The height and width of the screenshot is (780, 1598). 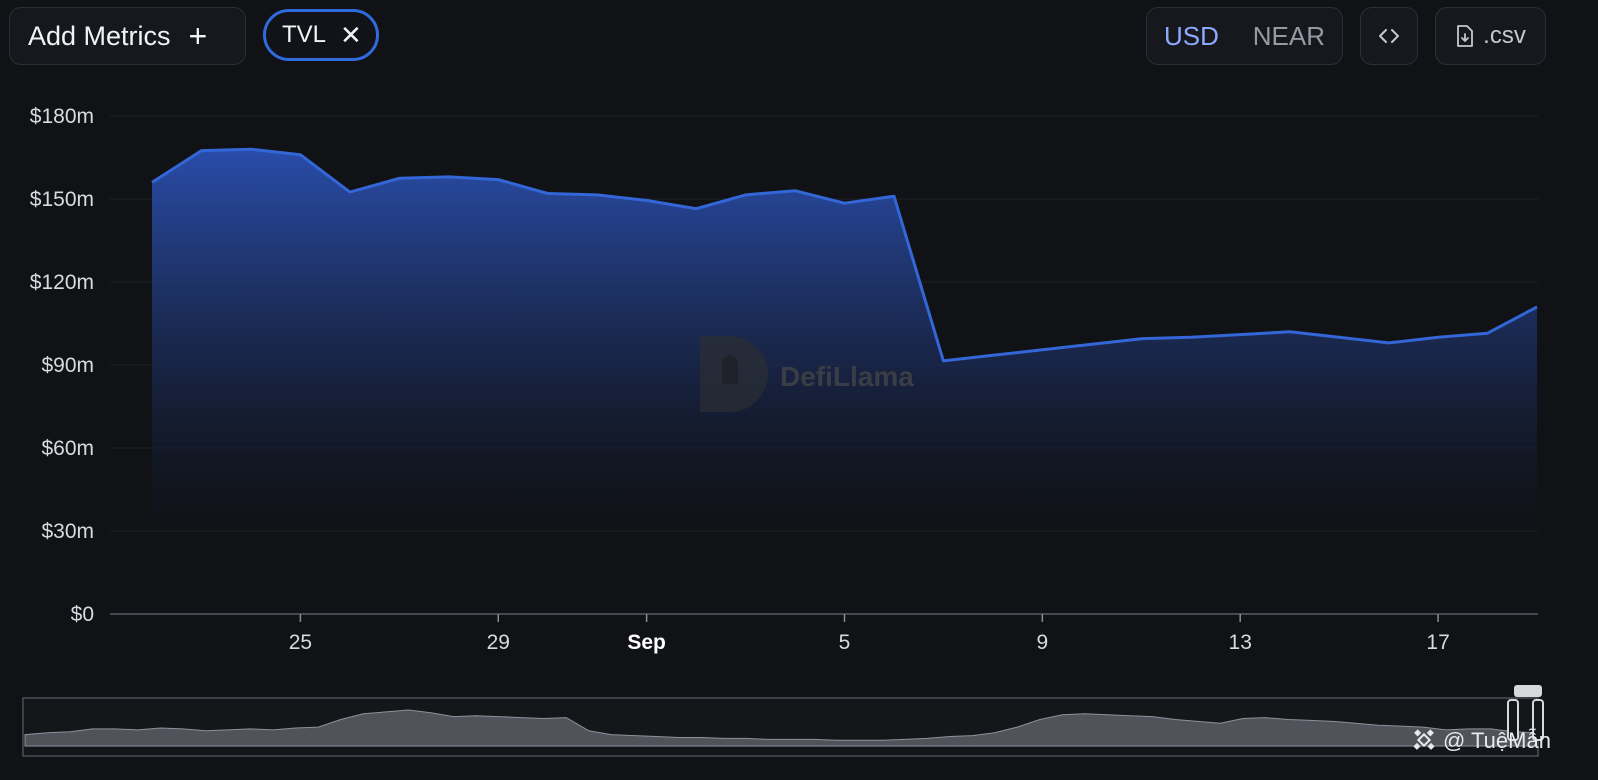 What do you see at coordinates (783, 721) in the screenshot?
I see `range-selector` at bounding box center [783, 721].